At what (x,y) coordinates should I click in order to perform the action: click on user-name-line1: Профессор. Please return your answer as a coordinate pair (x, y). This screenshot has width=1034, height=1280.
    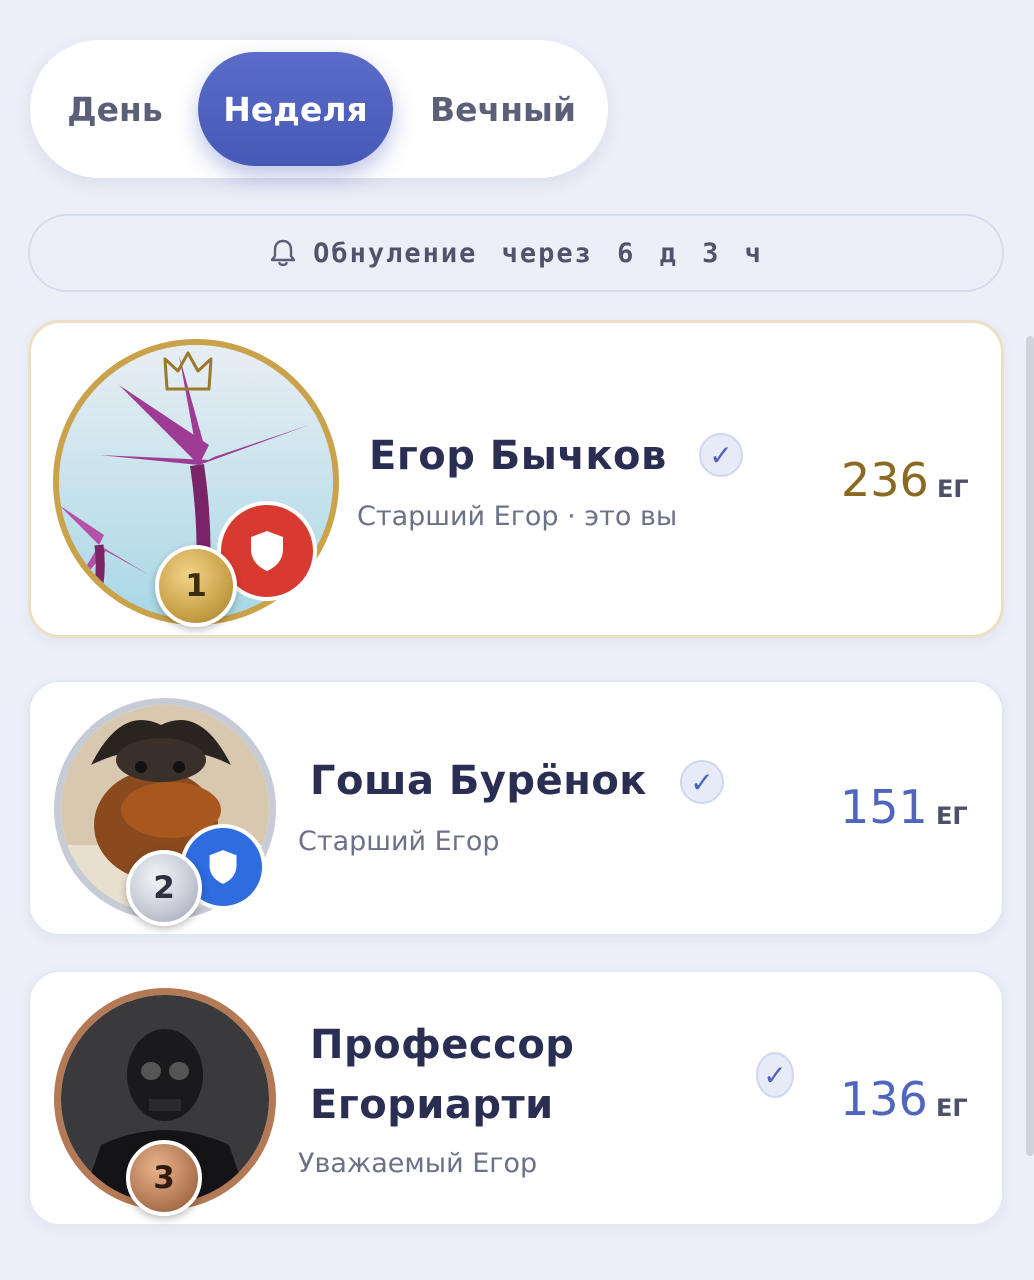
    Looking at the image, I should click on (442, 1045).